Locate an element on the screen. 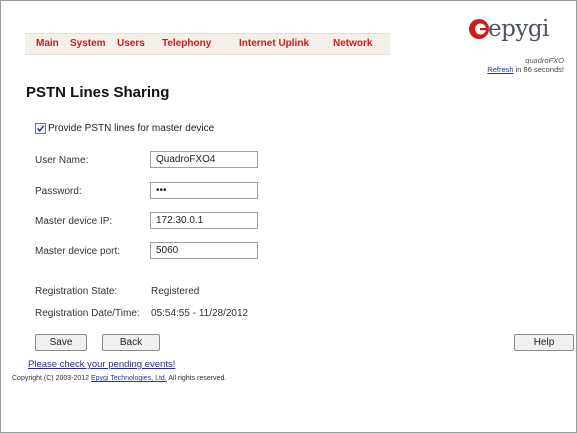 This screenshot has width=577, height=433. nav-item-main: Main is located at coordinates (47, 43).